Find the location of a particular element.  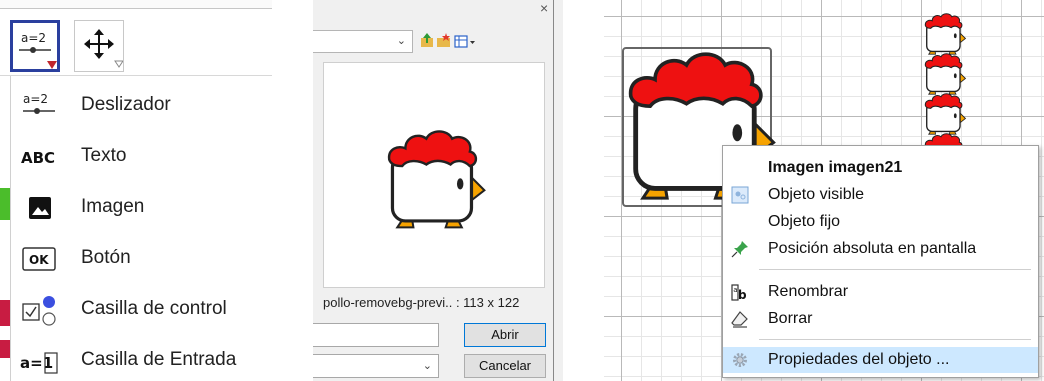

move-tool-button is located at coordinates (99, 46).